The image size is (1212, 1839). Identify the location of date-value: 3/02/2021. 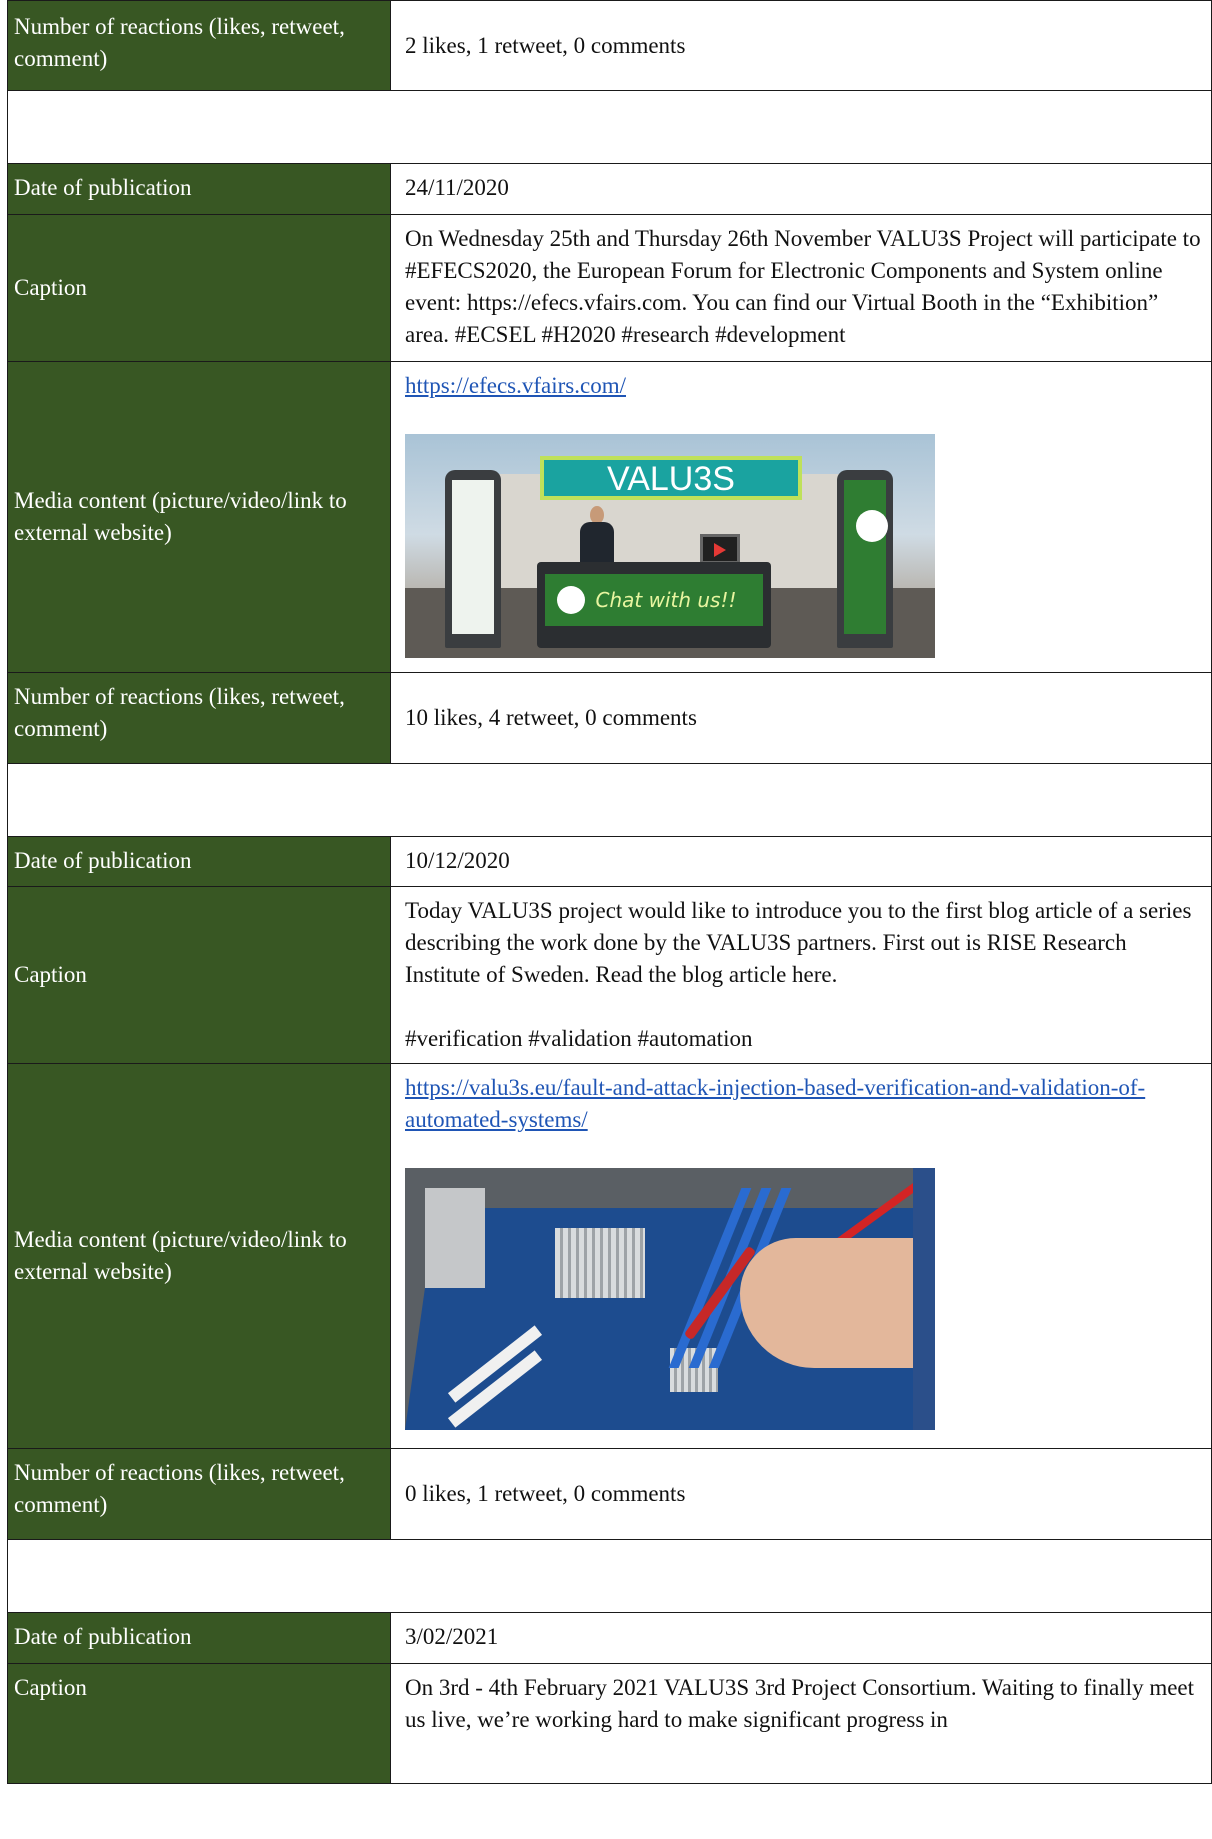
(801, 1638).